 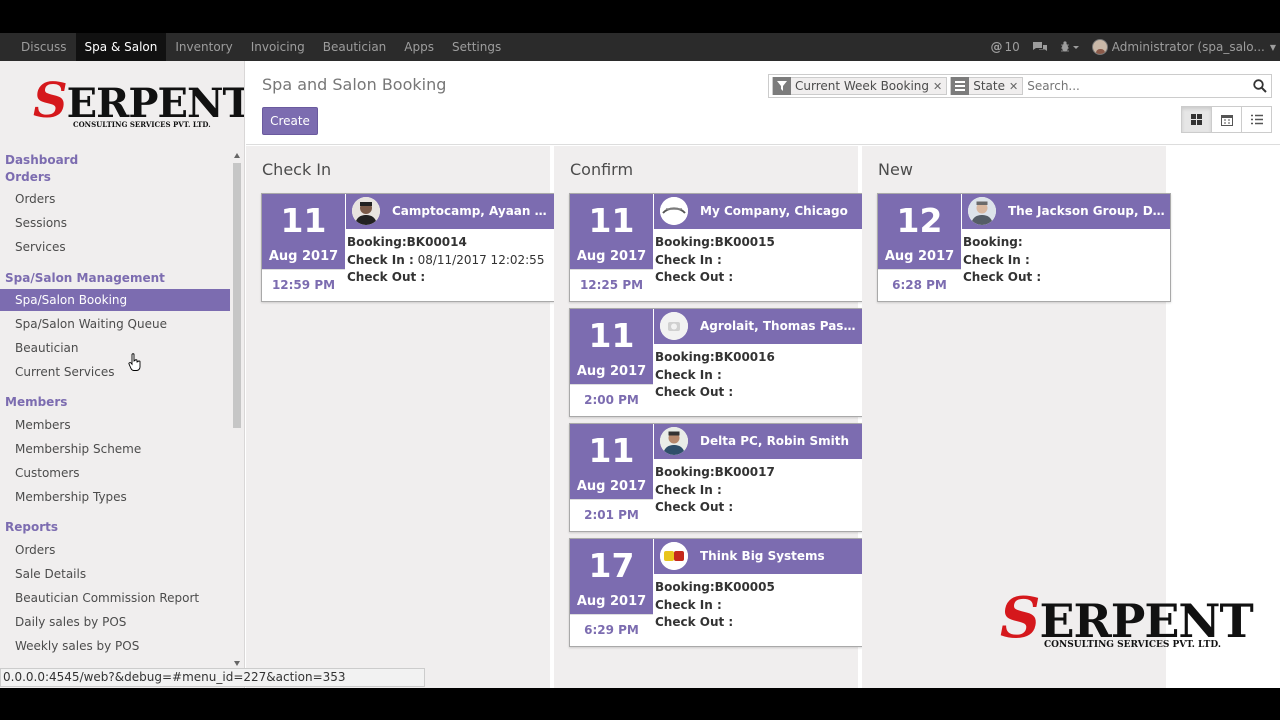 I want to click on search-bar: Current Week Booking ✕ State ✕, so click(x=1020, y=86).